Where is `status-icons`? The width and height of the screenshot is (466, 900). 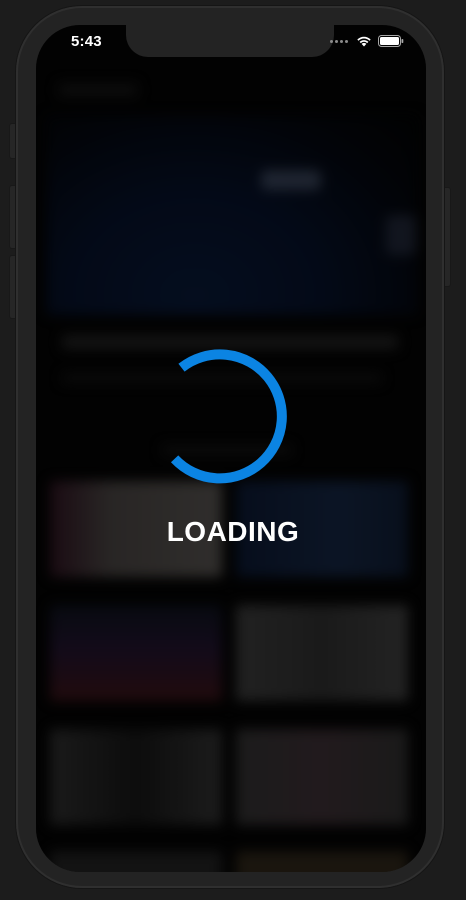
status-icons is located at coordinates (367, 41).